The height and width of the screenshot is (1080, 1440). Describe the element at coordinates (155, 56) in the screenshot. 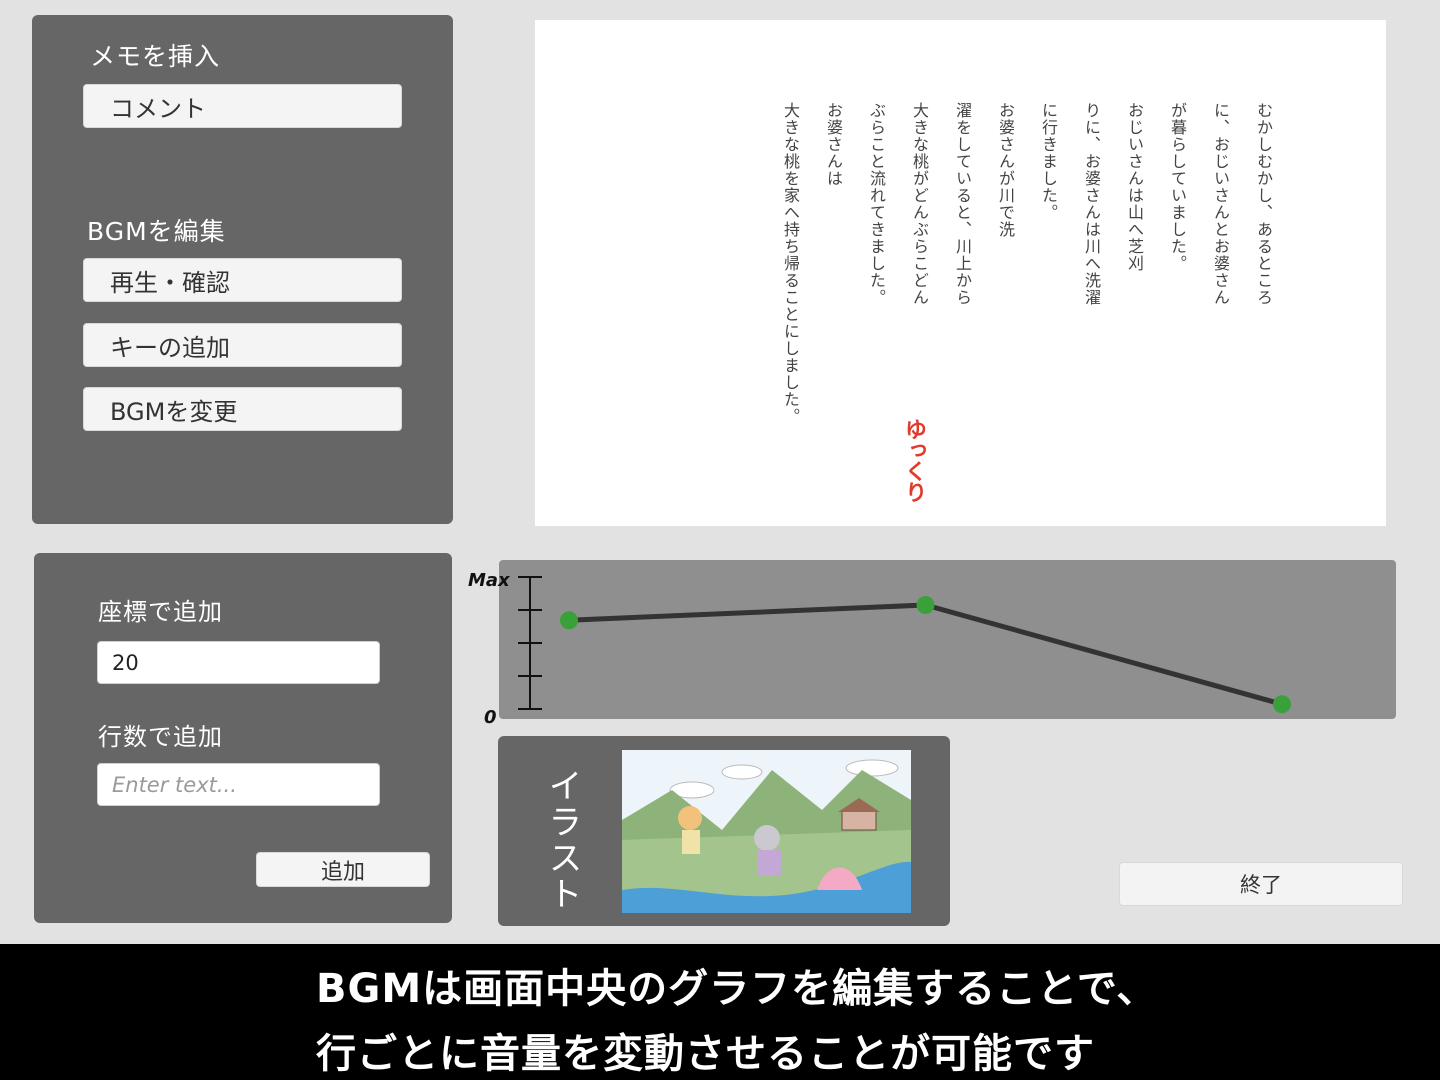

I see `insert-memo-title: メモを挿入` at that location.